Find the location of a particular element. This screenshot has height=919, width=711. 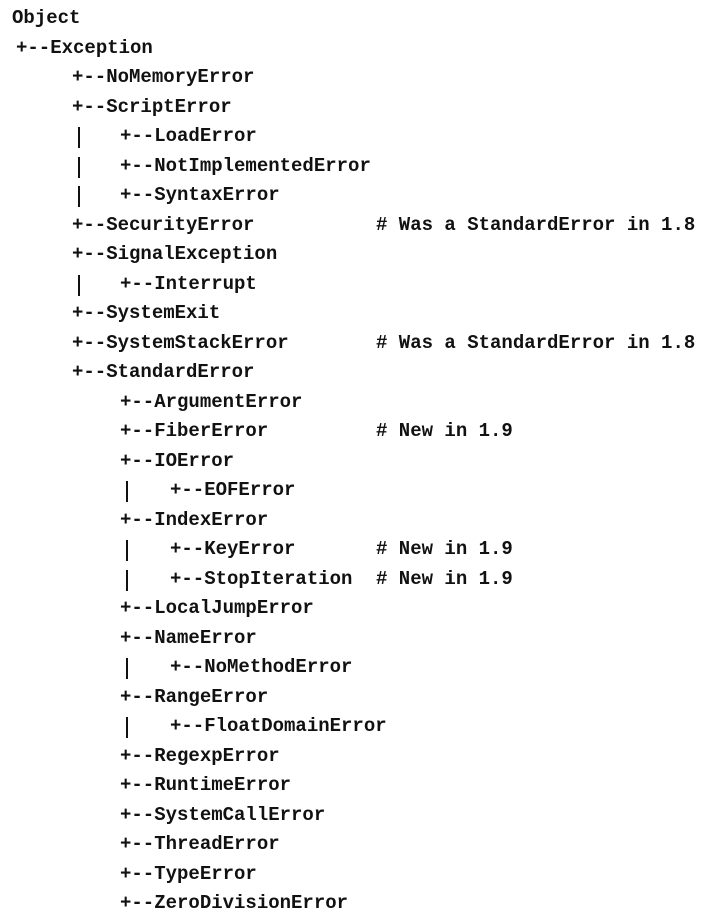

class-name: +--ThreadError is located at coordinates (200, 844).